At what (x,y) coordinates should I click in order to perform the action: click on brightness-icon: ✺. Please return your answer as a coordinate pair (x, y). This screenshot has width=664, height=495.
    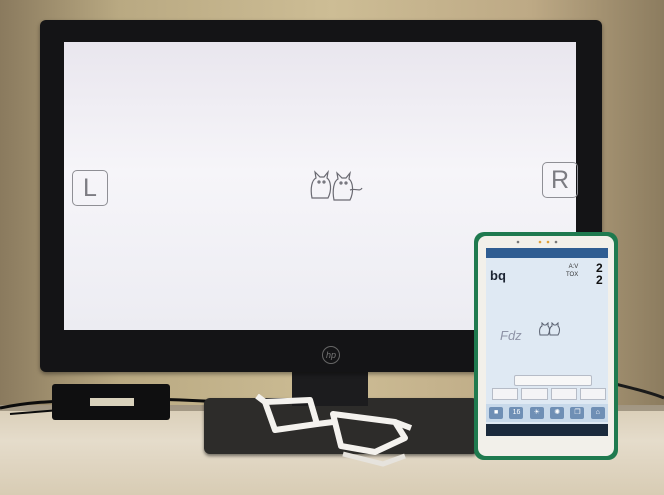
    Looking at the image, I should click on (557, 413).